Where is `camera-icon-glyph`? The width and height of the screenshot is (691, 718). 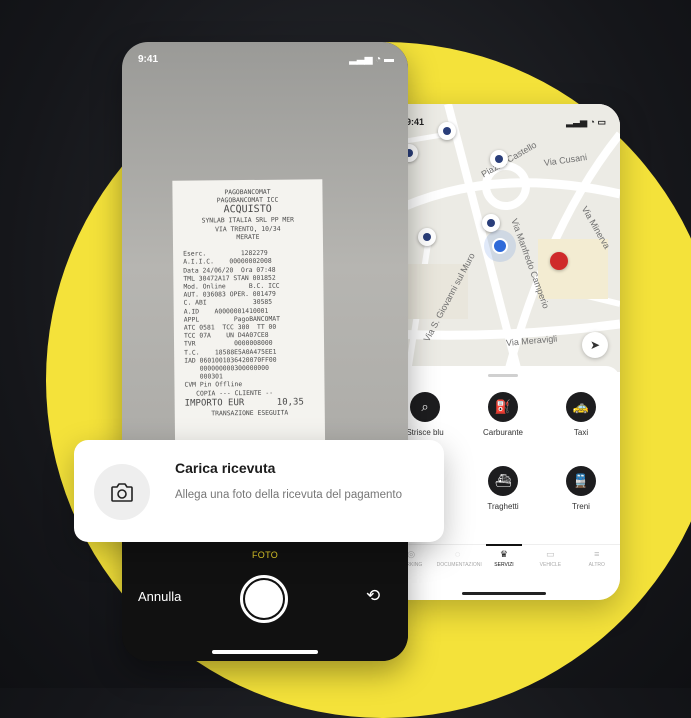
camera-icon-glyph is located at coordinates (122, 492).